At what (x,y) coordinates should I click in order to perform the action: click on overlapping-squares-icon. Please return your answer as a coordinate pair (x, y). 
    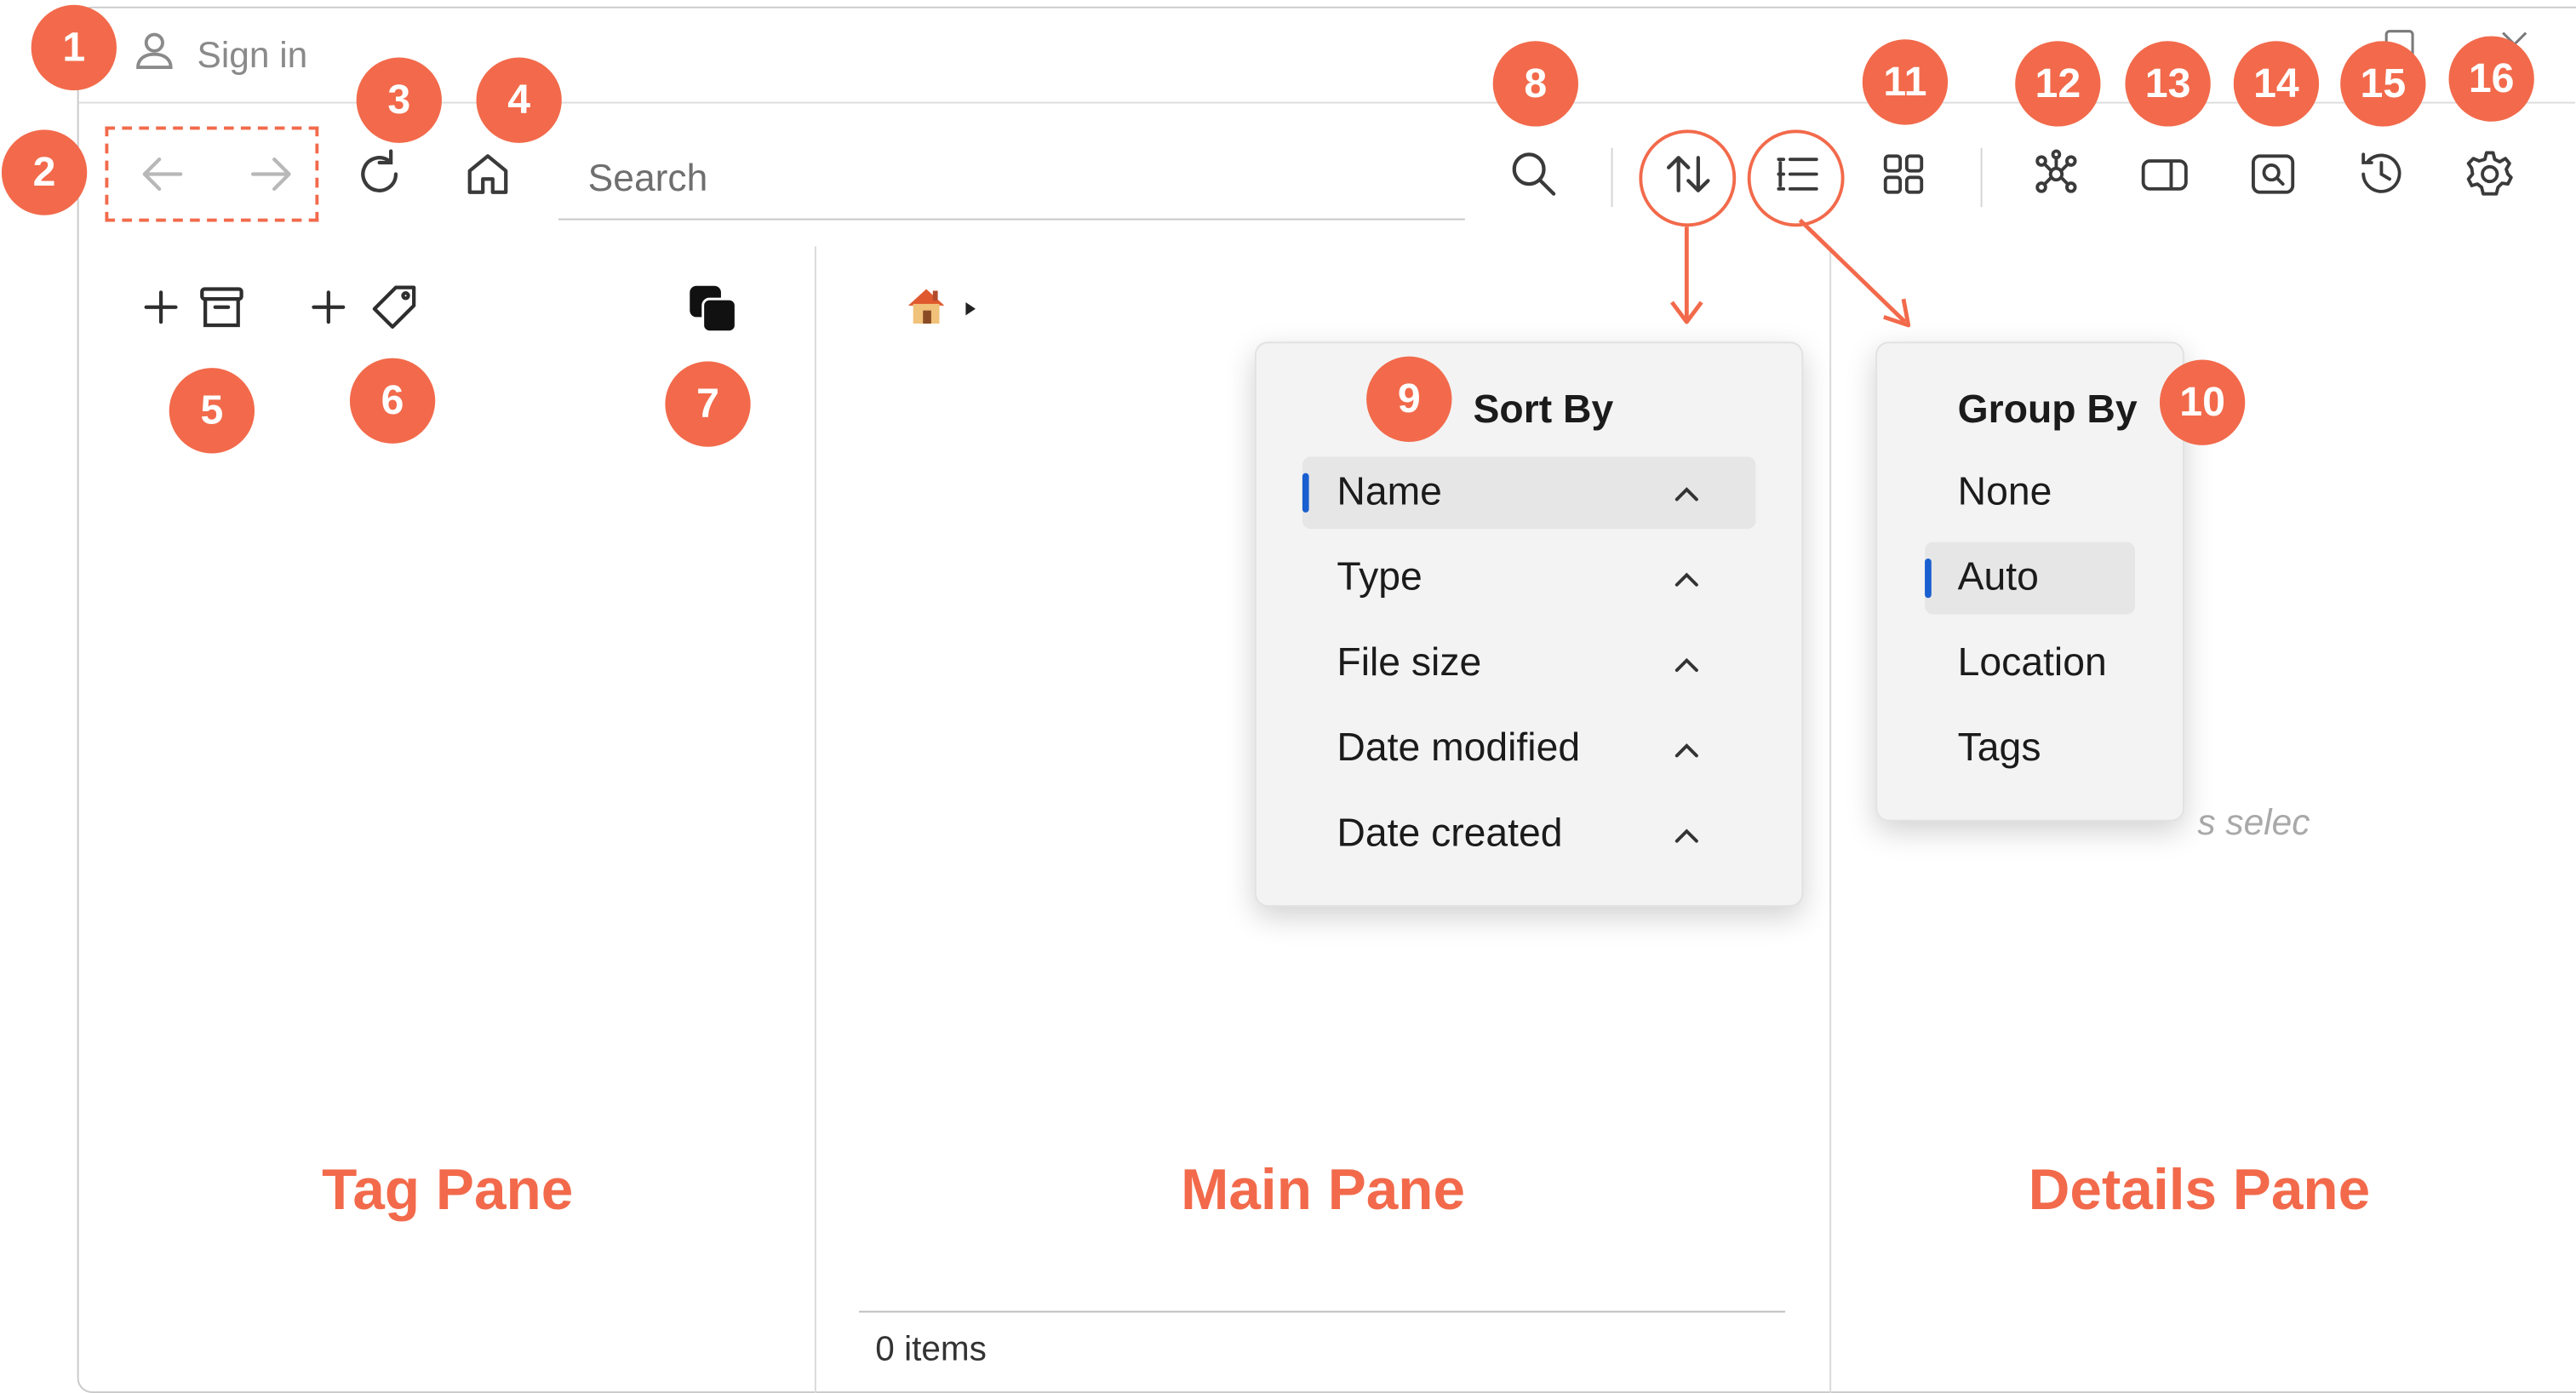
    Looking at the image, I should click on (712, 313).